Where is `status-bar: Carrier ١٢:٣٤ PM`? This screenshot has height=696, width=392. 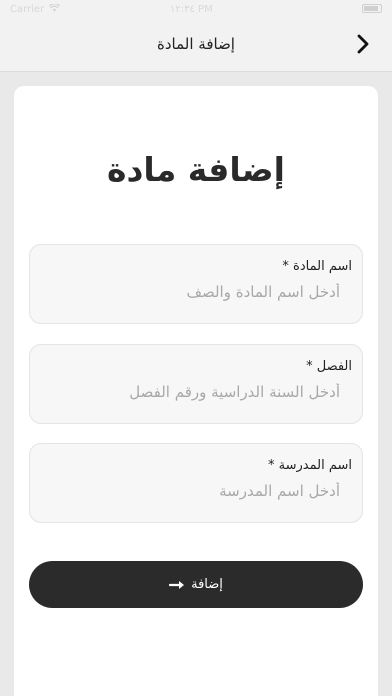
status-bar: Carrier ١٢:٣٤ PM is located at coordinates (196, 10).